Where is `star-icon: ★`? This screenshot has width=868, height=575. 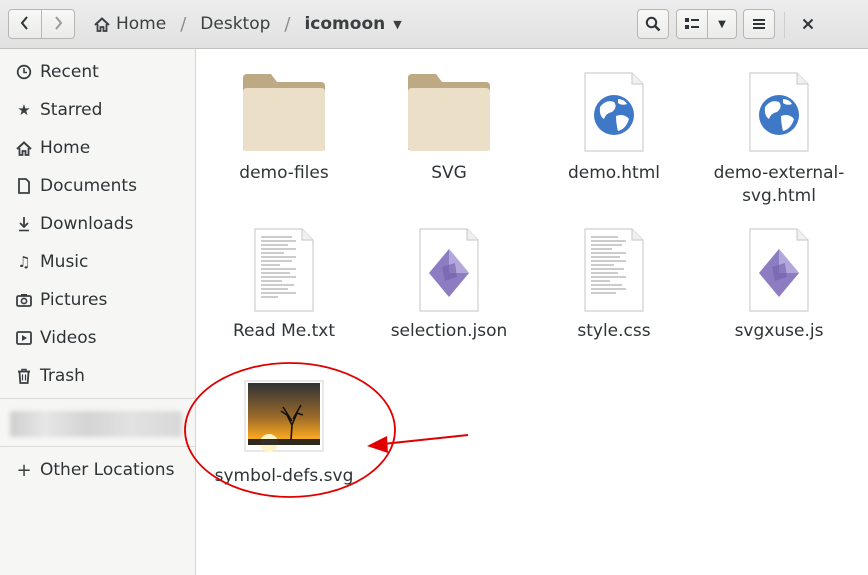
star-icon: ★ is located at coordinates (24, 110).